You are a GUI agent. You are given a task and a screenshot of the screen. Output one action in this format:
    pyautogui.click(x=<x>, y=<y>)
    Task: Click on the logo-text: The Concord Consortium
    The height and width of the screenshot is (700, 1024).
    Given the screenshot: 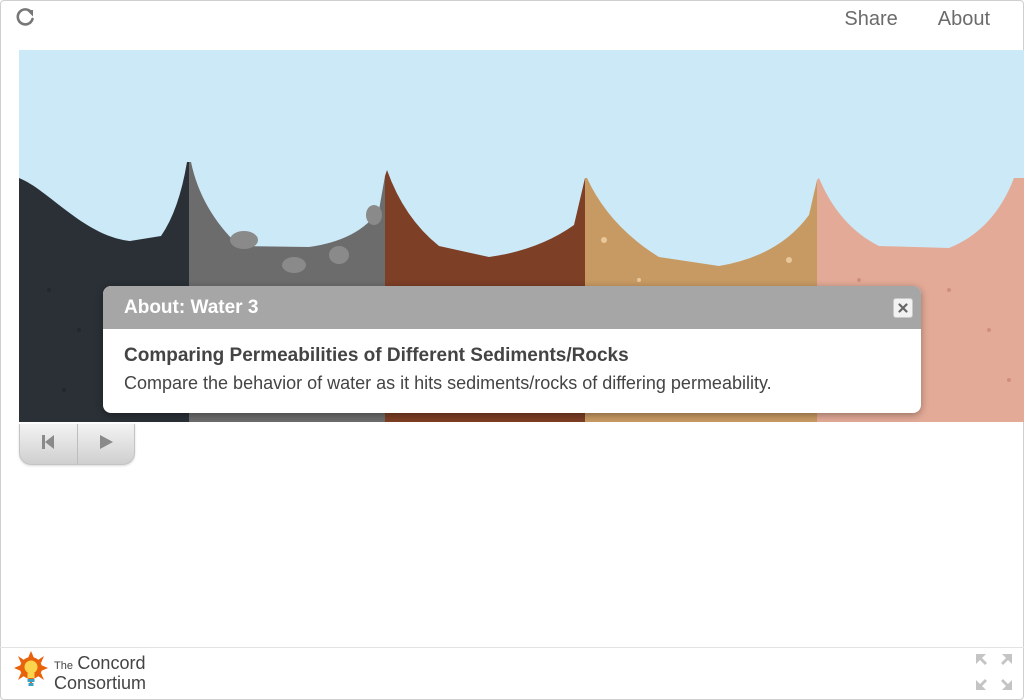 What is the action you would take?
    pyautogui.click(x=100, y=672)
    